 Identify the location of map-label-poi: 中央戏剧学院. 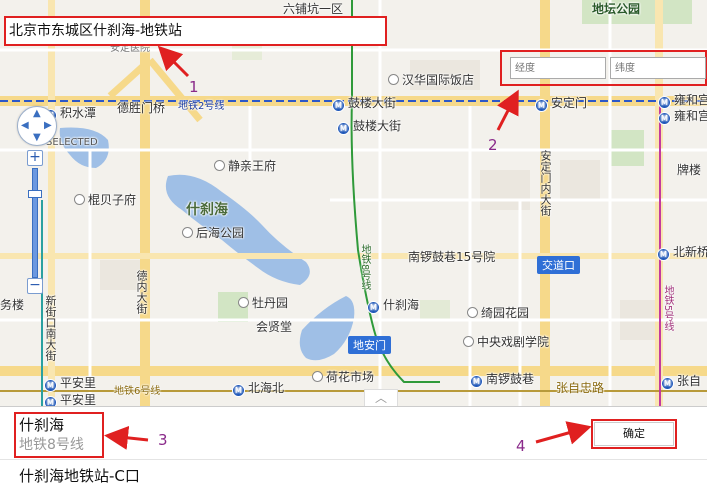
(506, 342).